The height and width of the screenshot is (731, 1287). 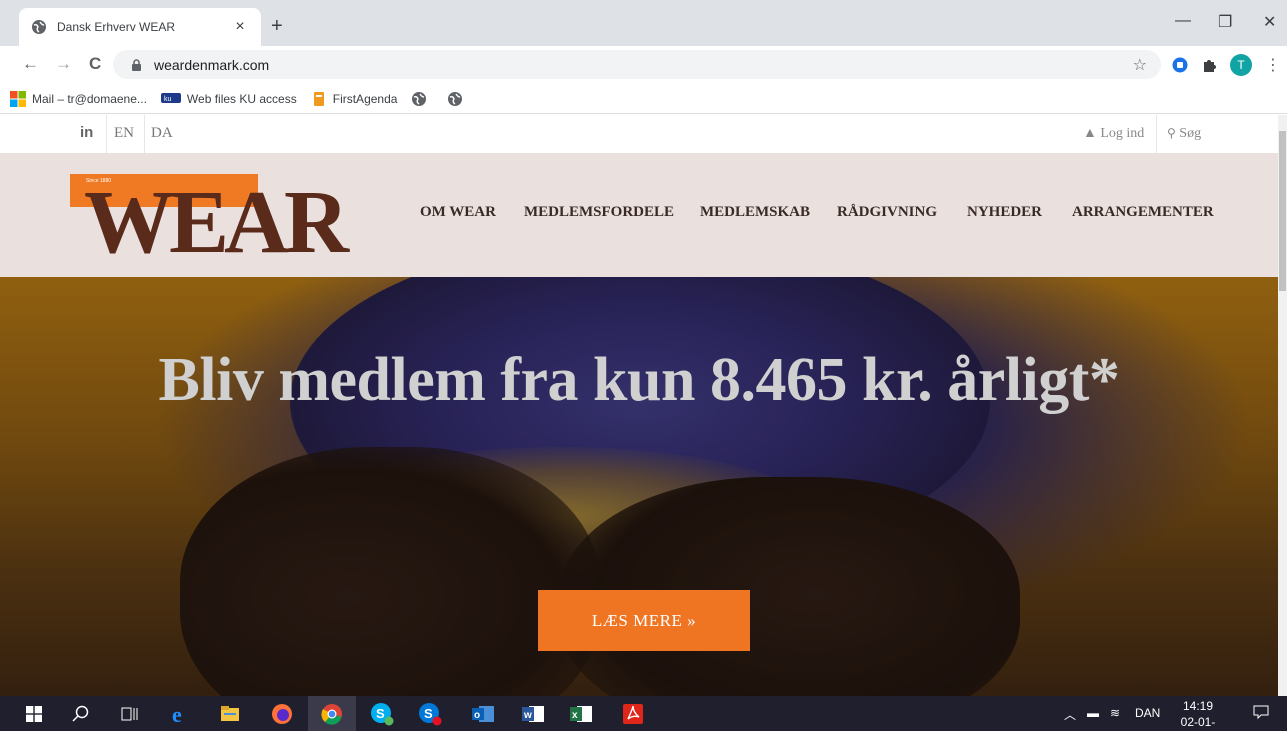 What do you see at coordinates (527, 715) in the screenshot?
I see `svg-text: w` at bounding box center [527, 715].